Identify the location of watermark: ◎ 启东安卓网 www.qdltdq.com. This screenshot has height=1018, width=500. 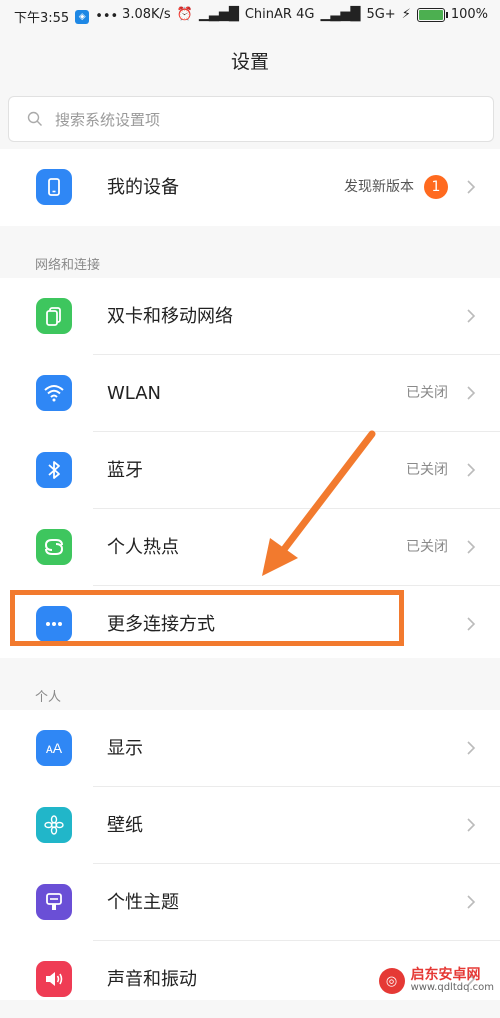
(436, 981).